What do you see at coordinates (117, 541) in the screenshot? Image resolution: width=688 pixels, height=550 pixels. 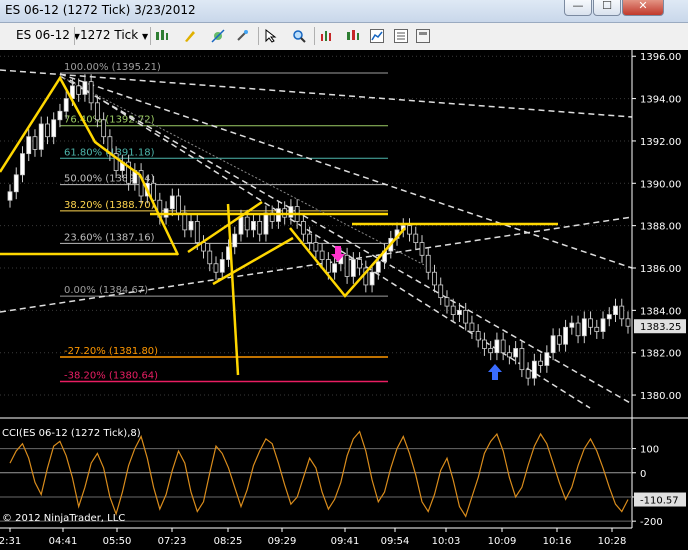 I see `time-tick-label: 05:50` at bounding box center [117, 541].